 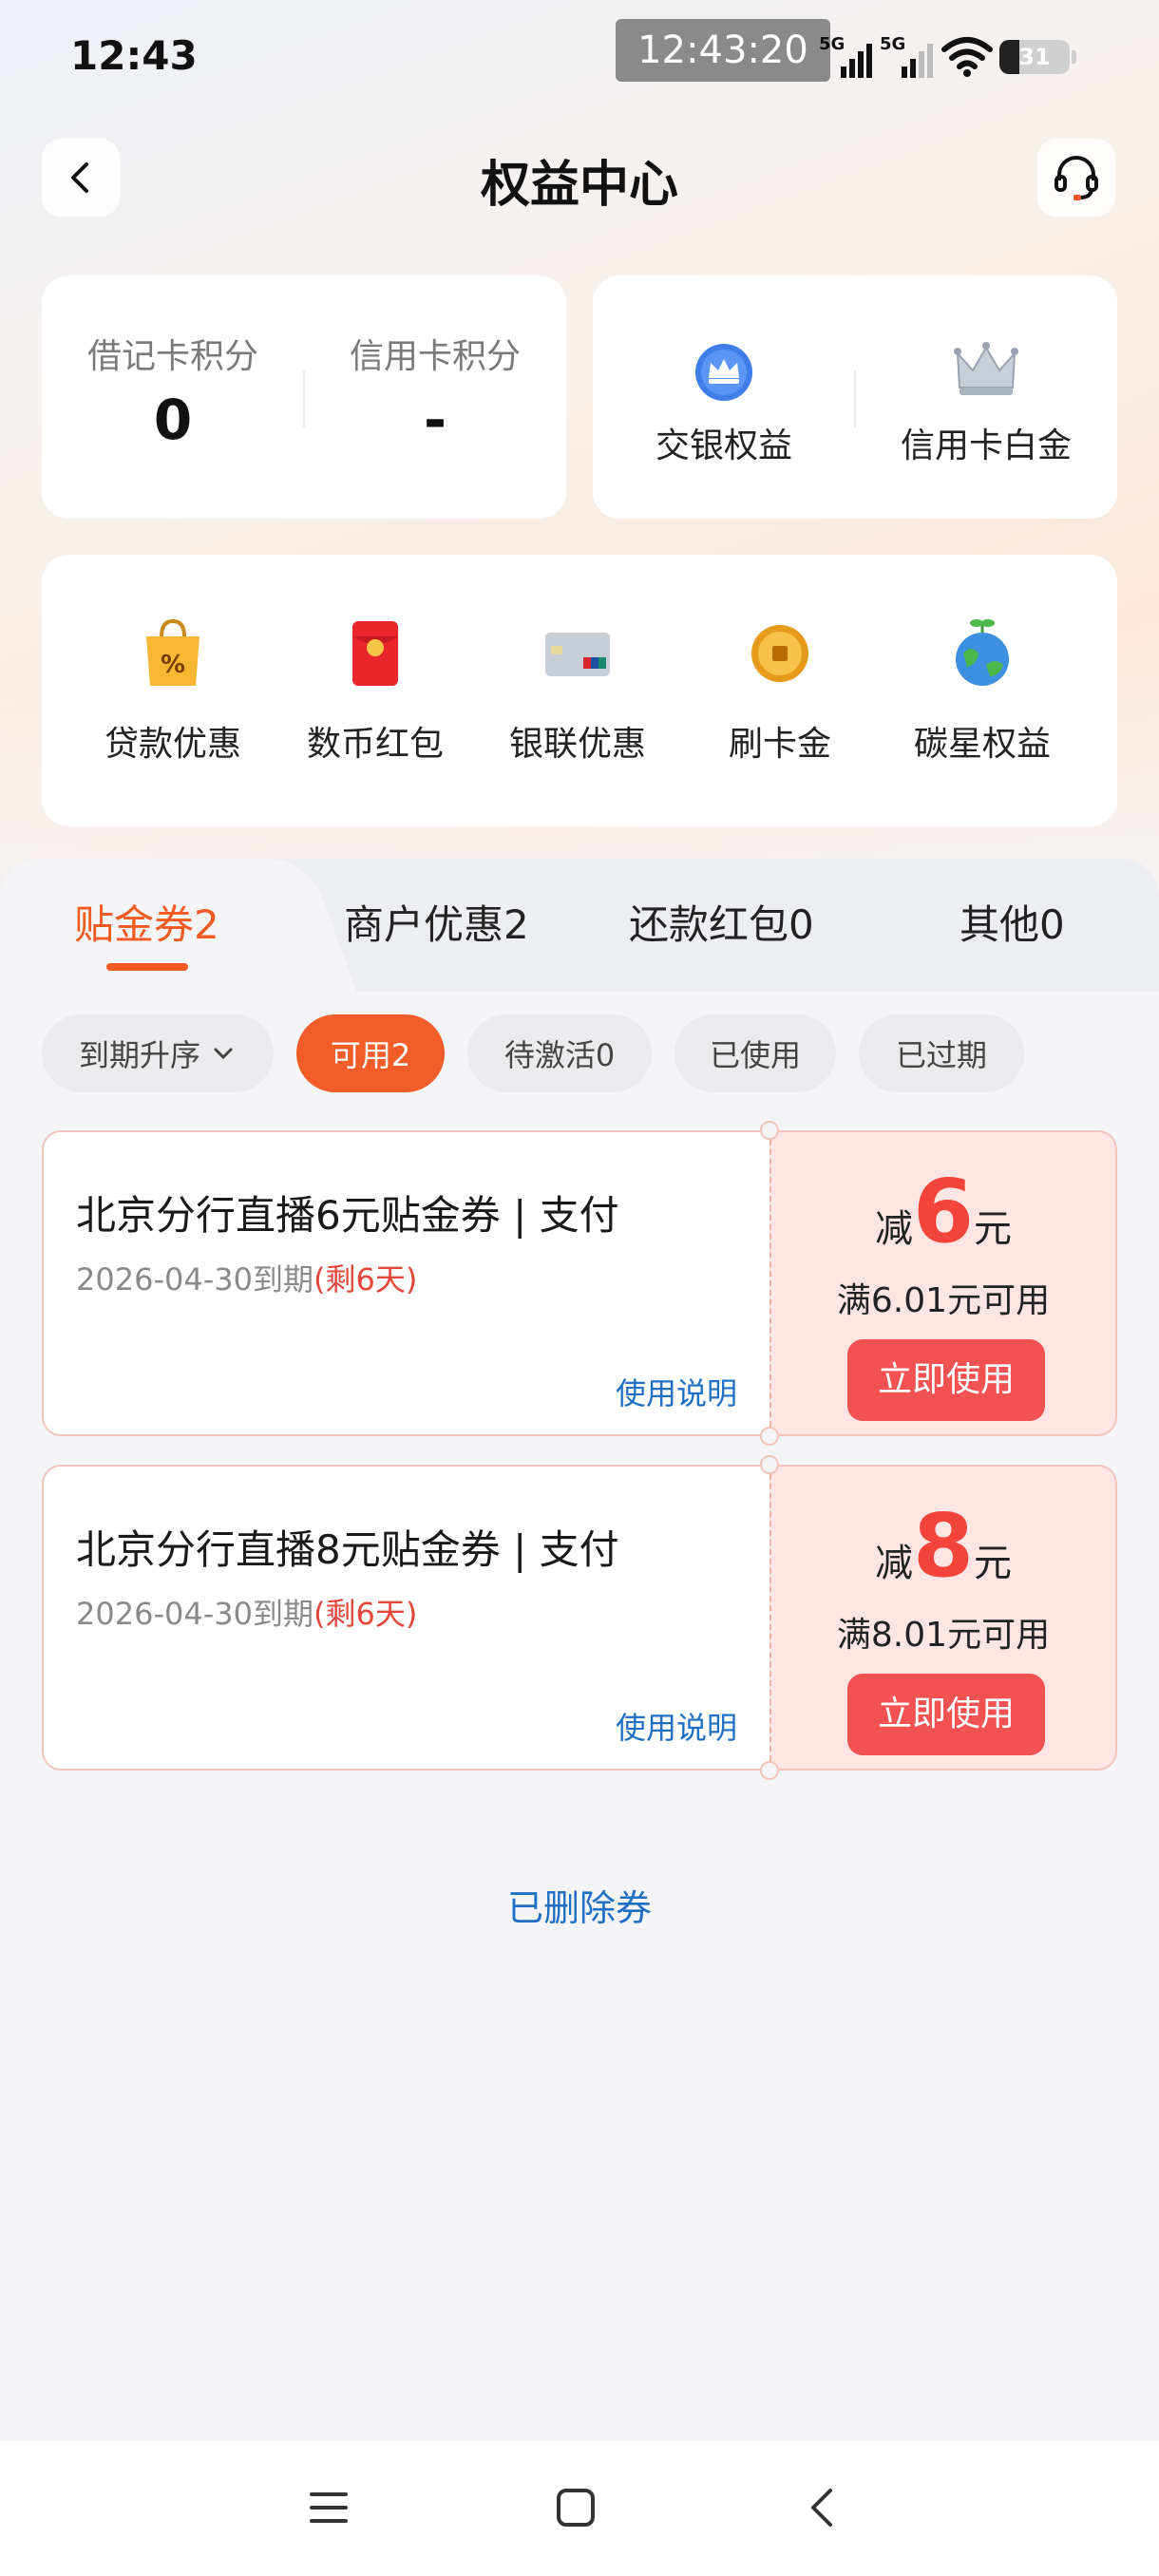 I want to click on credit-platinum-entry: 信用卡白金, so click(x=986, y=397).